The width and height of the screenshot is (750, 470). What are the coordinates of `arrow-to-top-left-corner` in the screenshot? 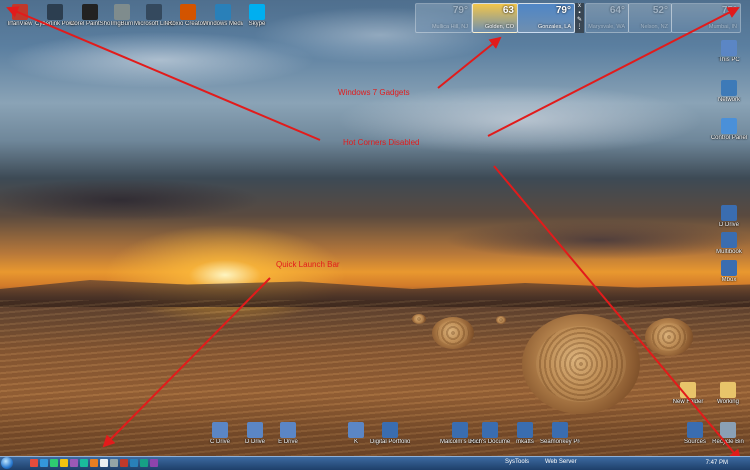 It's located at (163, 73).